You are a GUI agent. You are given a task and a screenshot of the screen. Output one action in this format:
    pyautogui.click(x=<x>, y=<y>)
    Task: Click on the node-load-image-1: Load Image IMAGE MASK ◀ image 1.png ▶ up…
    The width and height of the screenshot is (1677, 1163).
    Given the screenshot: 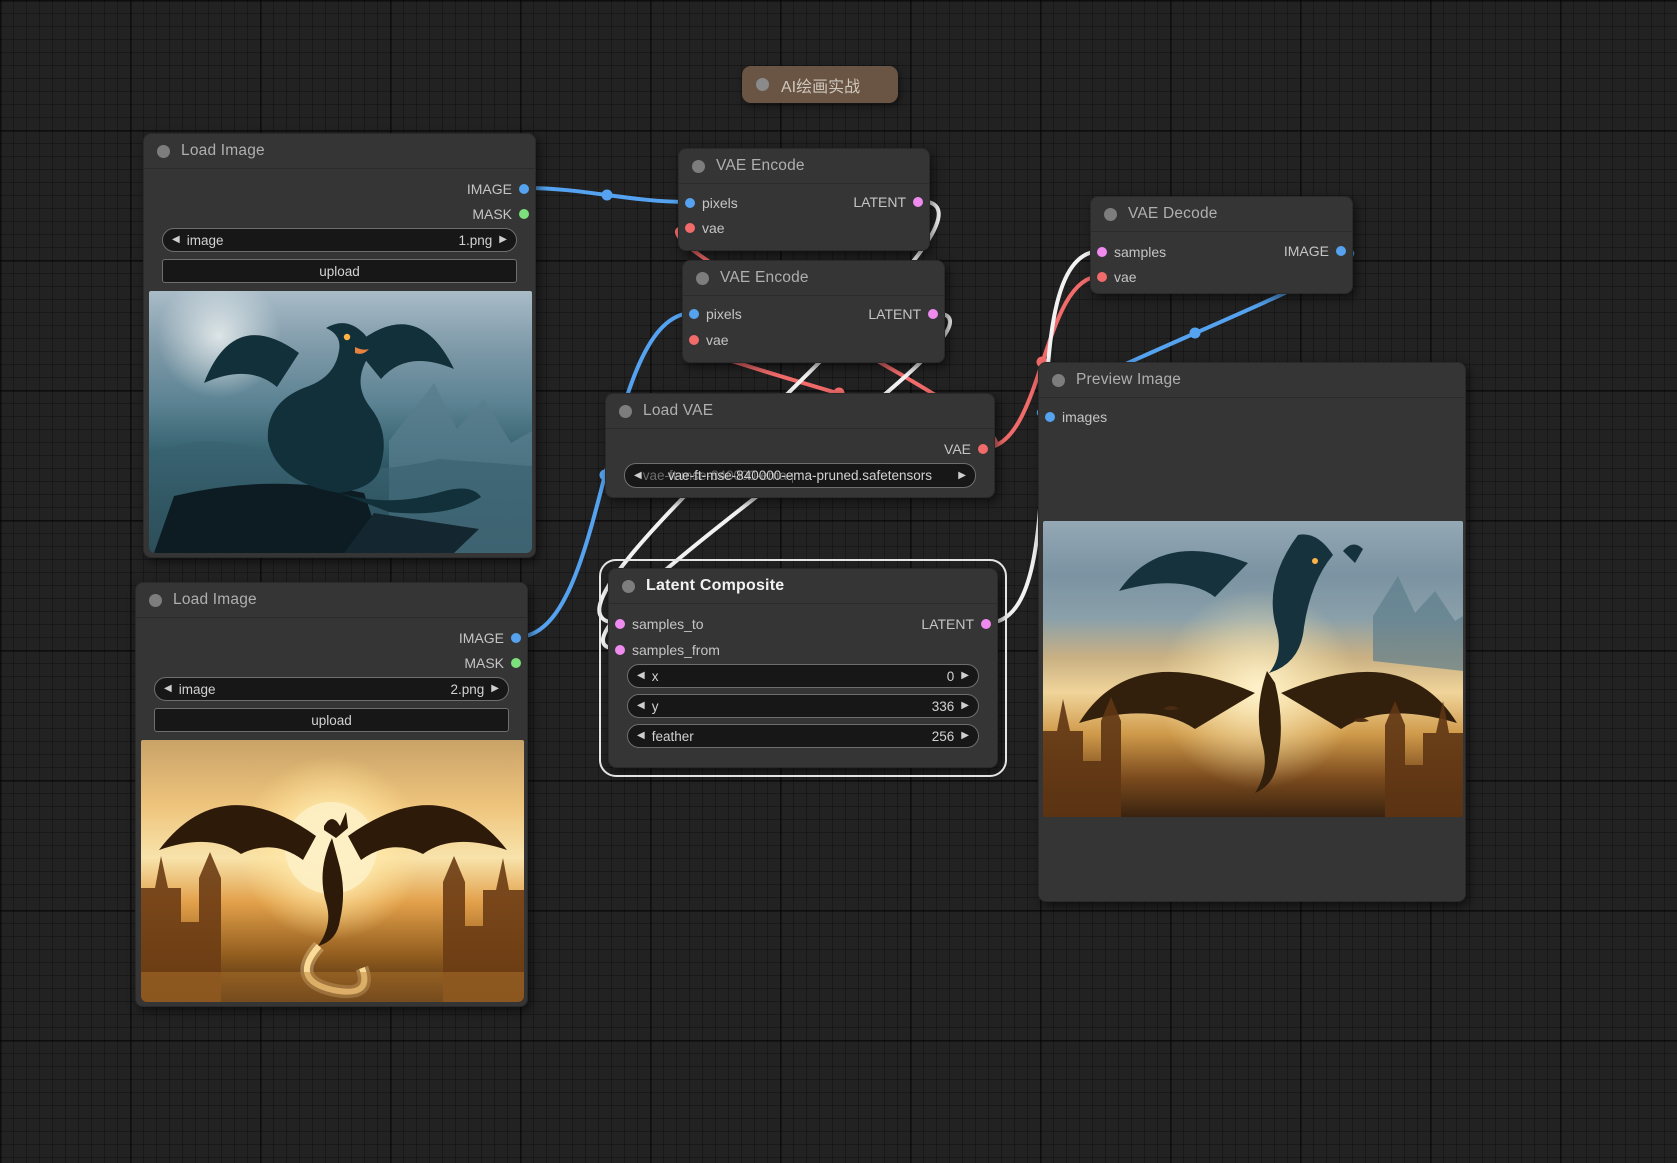 What is the action you would take?
    pyautogui.click(x=339, y=345)
    